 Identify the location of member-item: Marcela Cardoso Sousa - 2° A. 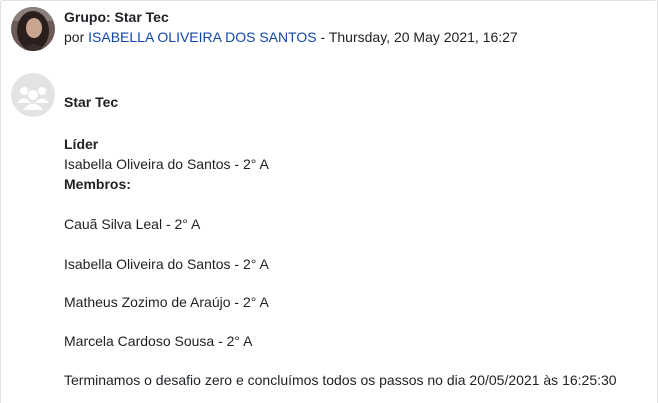
(158, 341).